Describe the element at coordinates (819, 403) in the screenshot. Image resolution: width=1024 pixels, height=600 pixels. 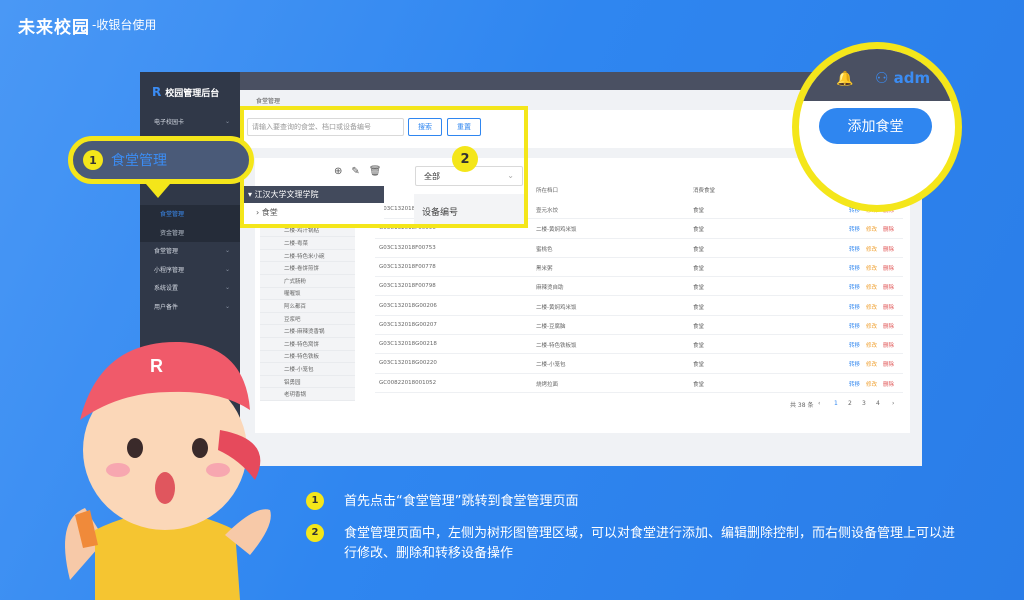
I see `pager-prev: ‹` at that location.